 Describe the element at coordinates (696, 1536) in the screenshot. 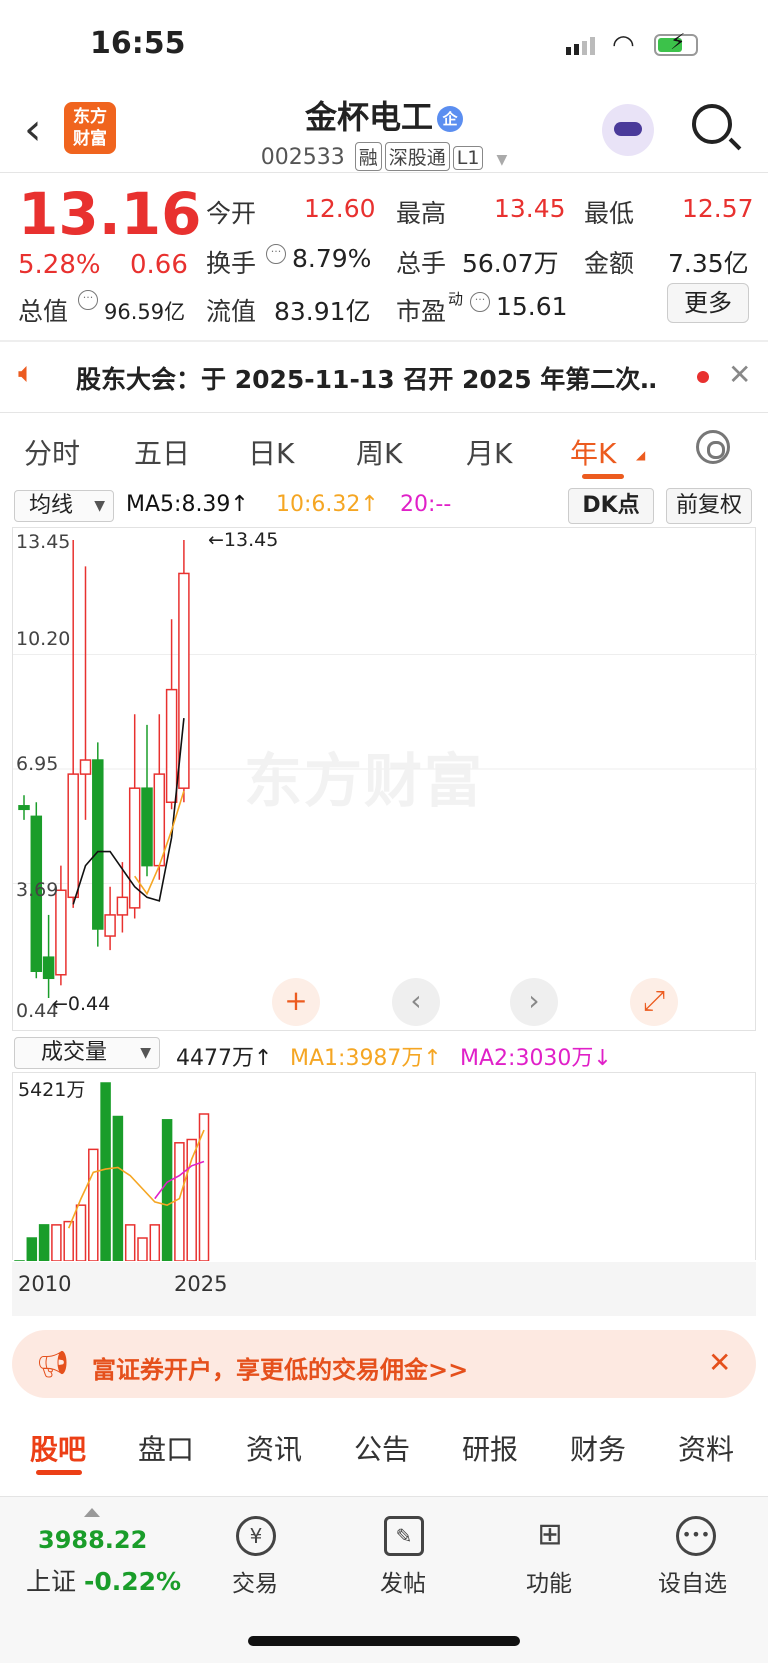

I see `more-dots-icon: •••` at that location.